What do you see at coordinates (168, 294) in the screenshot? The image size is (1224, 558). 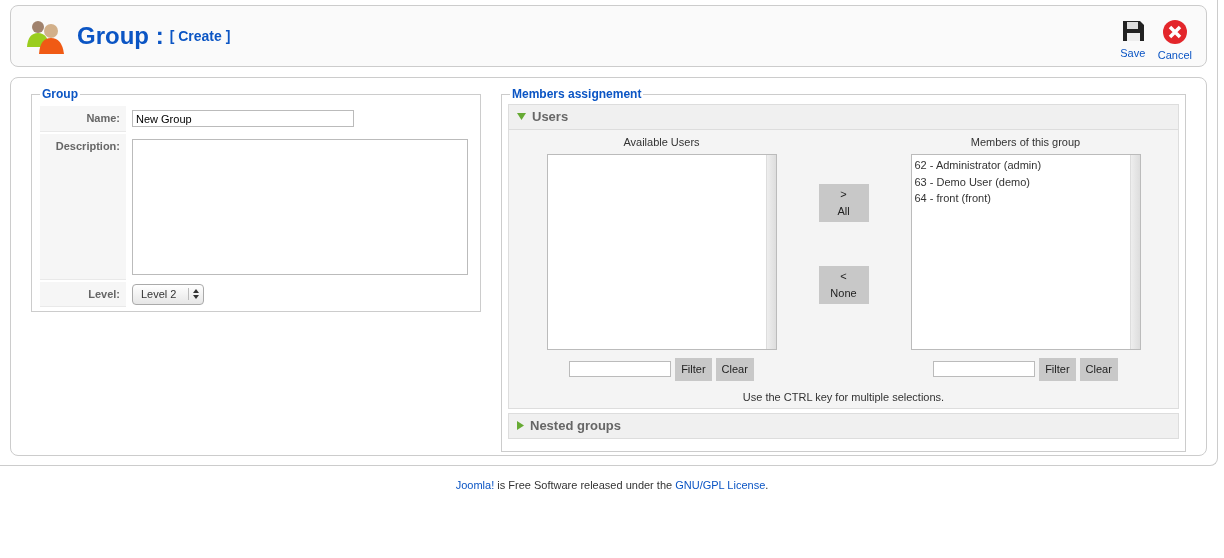 I see `level-select: Level 2` at bounding box center [168, 294].